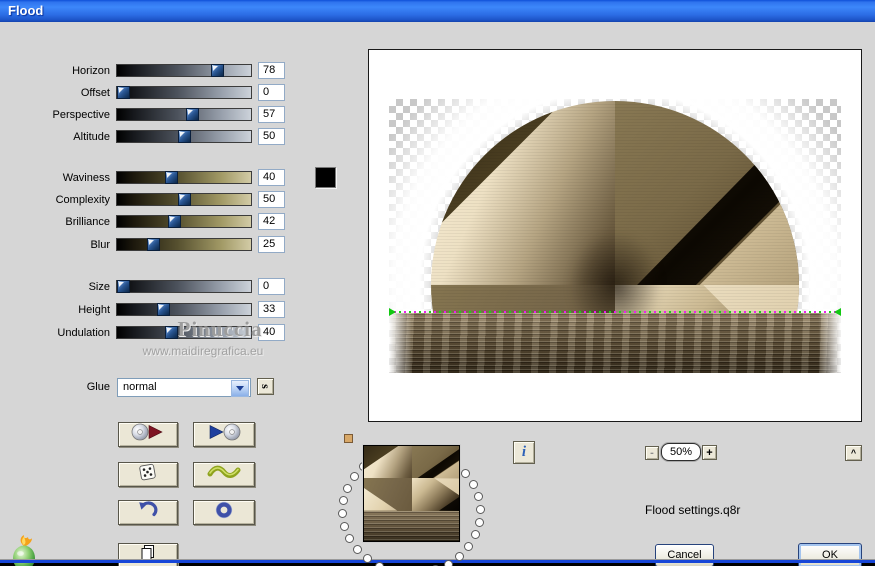  I want to click on slider-value-altitude: 50, so click(271, 136).